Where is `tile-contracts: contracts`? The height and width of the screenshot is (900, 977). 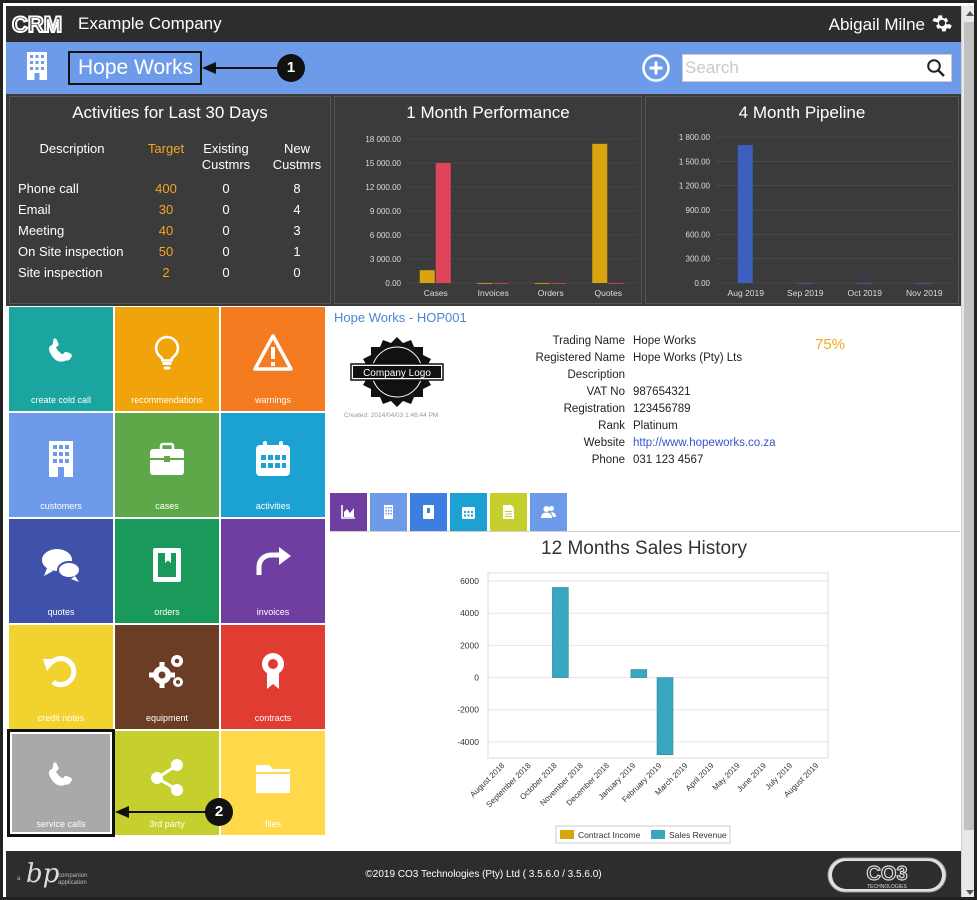
tile-contracts: contracts is located at coordinates (273, 677).